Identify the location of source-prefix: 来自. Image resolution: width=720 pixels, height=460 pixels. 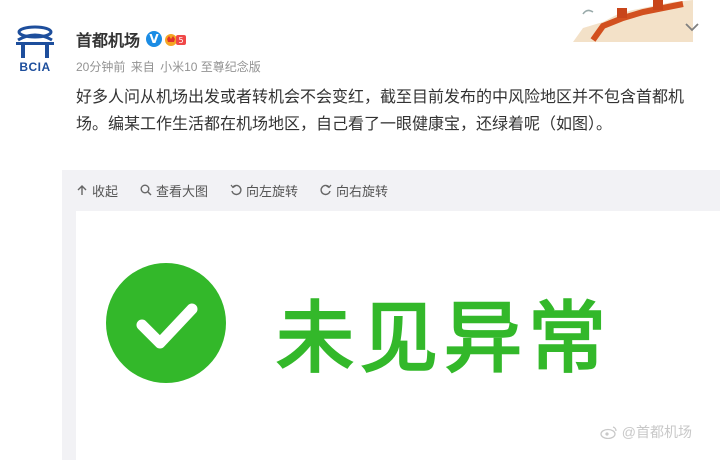
(142, 67).